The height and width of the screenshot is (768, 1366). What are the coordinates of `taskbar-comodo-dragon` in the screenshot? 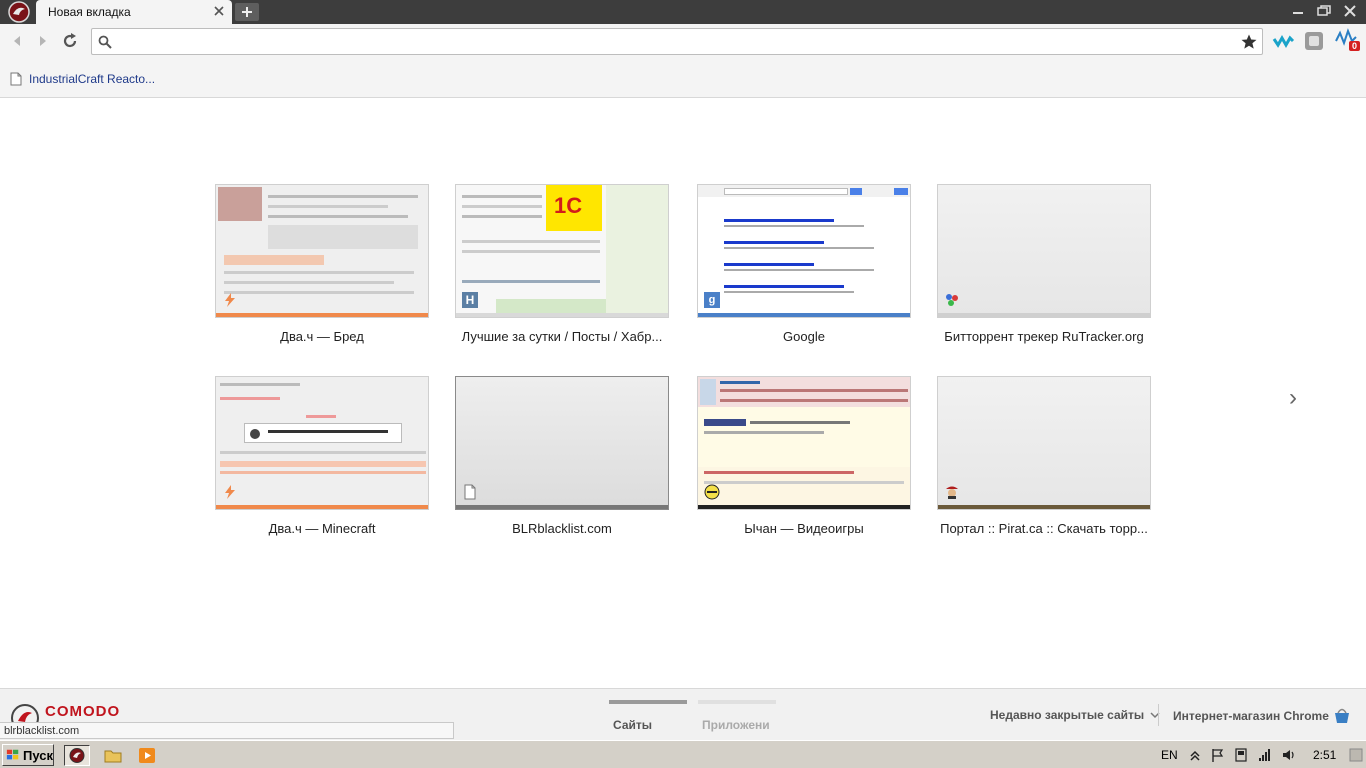 It's located at (77, 755).